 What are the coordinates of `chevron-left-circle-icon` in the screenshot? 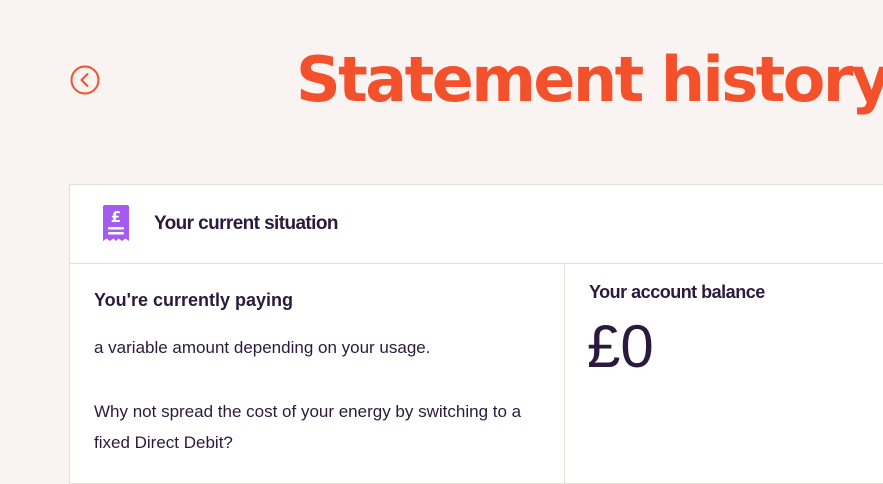 It's located at (85, 80).